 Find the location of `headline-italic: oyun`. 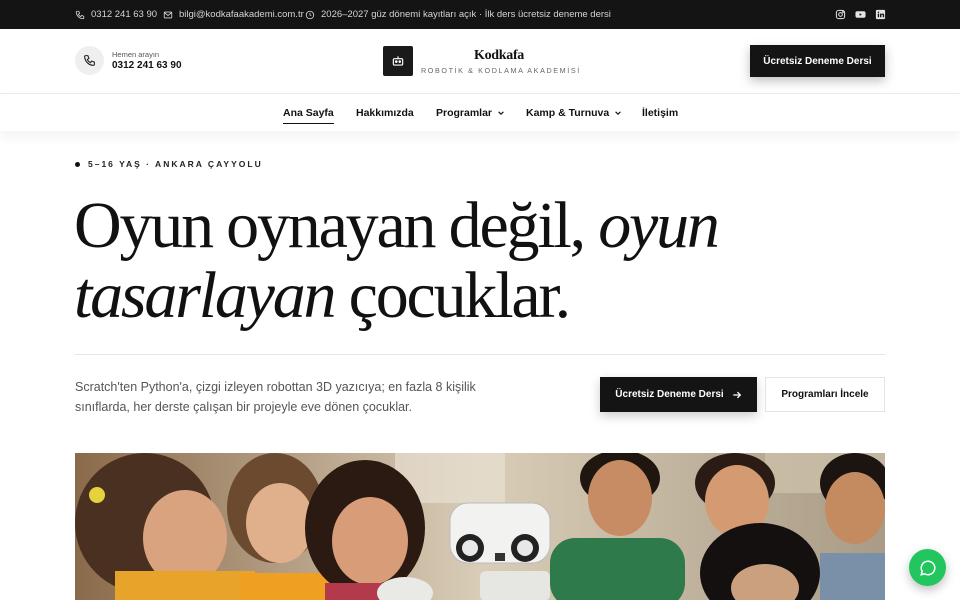

headline-italic: oyun is located at coordinates (659, 225).